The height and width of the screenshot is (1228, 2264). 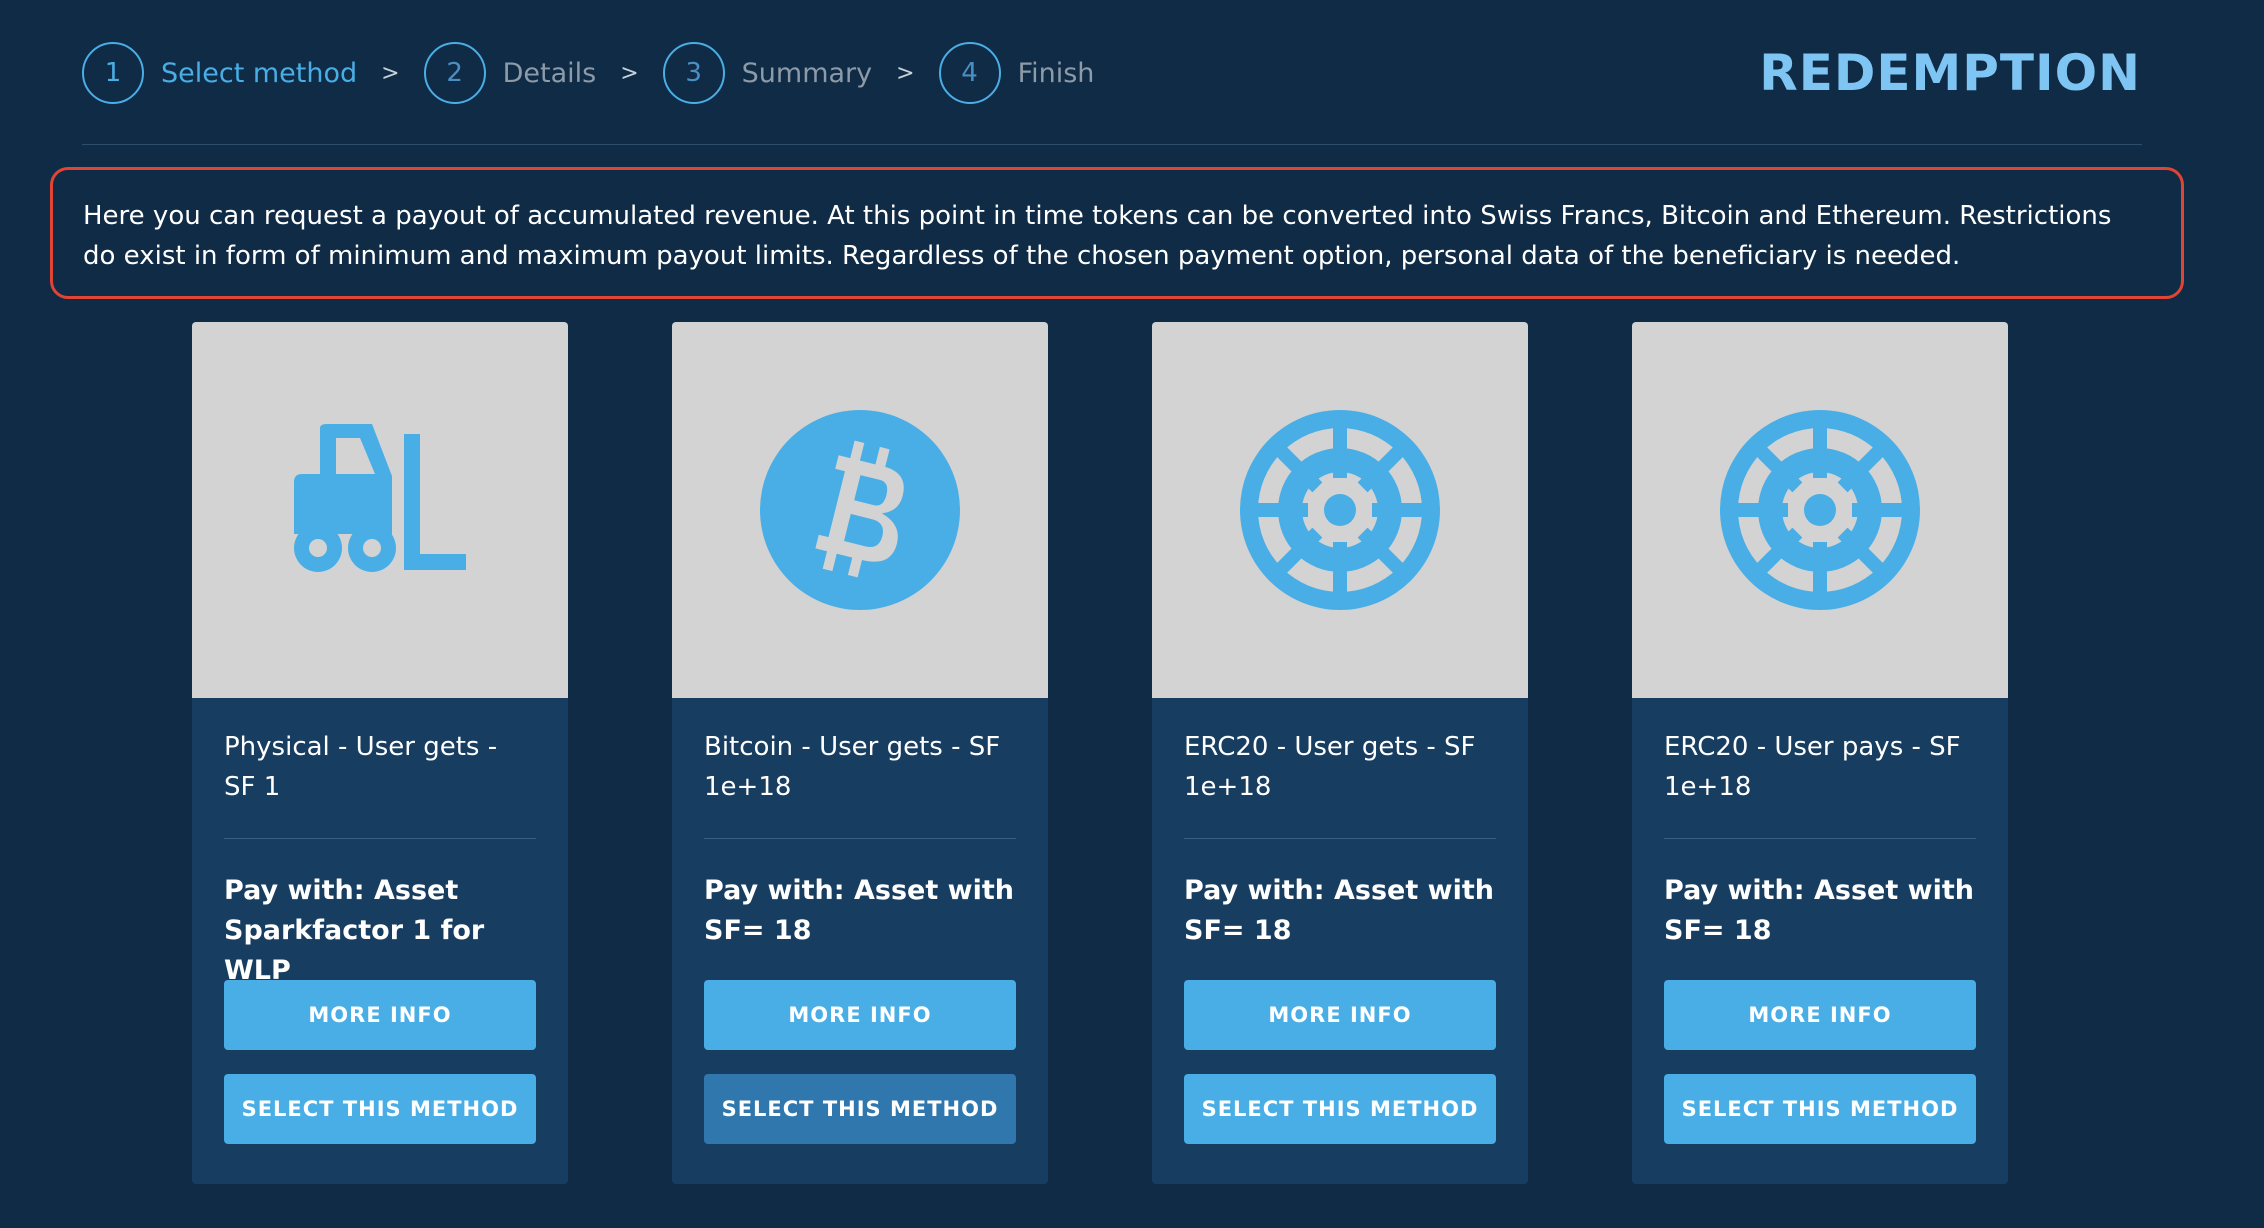 What do you see at coordinates (1056, 73) in the screenshot?
I see `step-label: Finish` at bounding box center [1056, 73].